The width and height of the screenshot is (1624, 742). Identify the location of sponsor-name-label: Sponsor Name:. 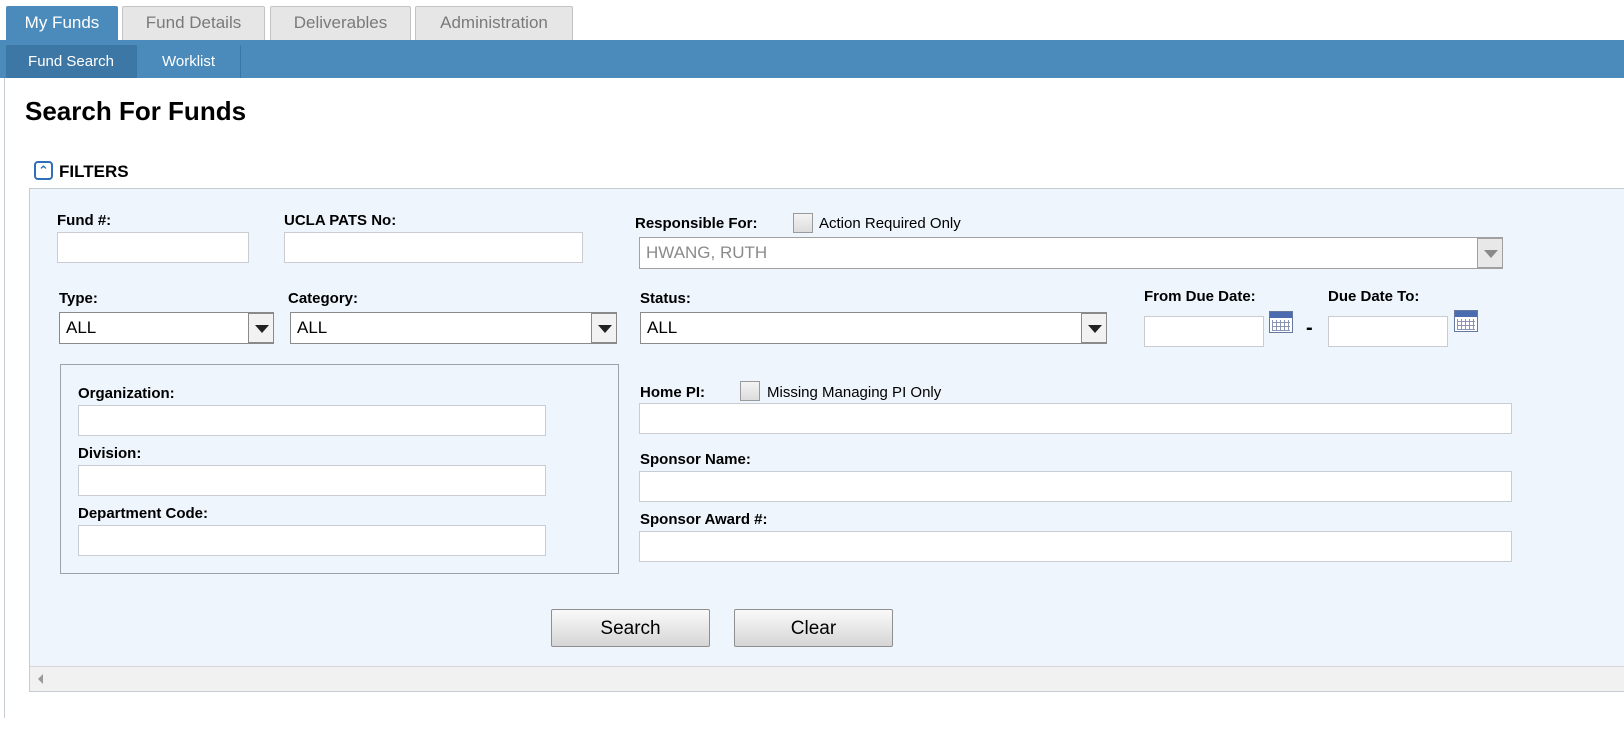
(695, 459).